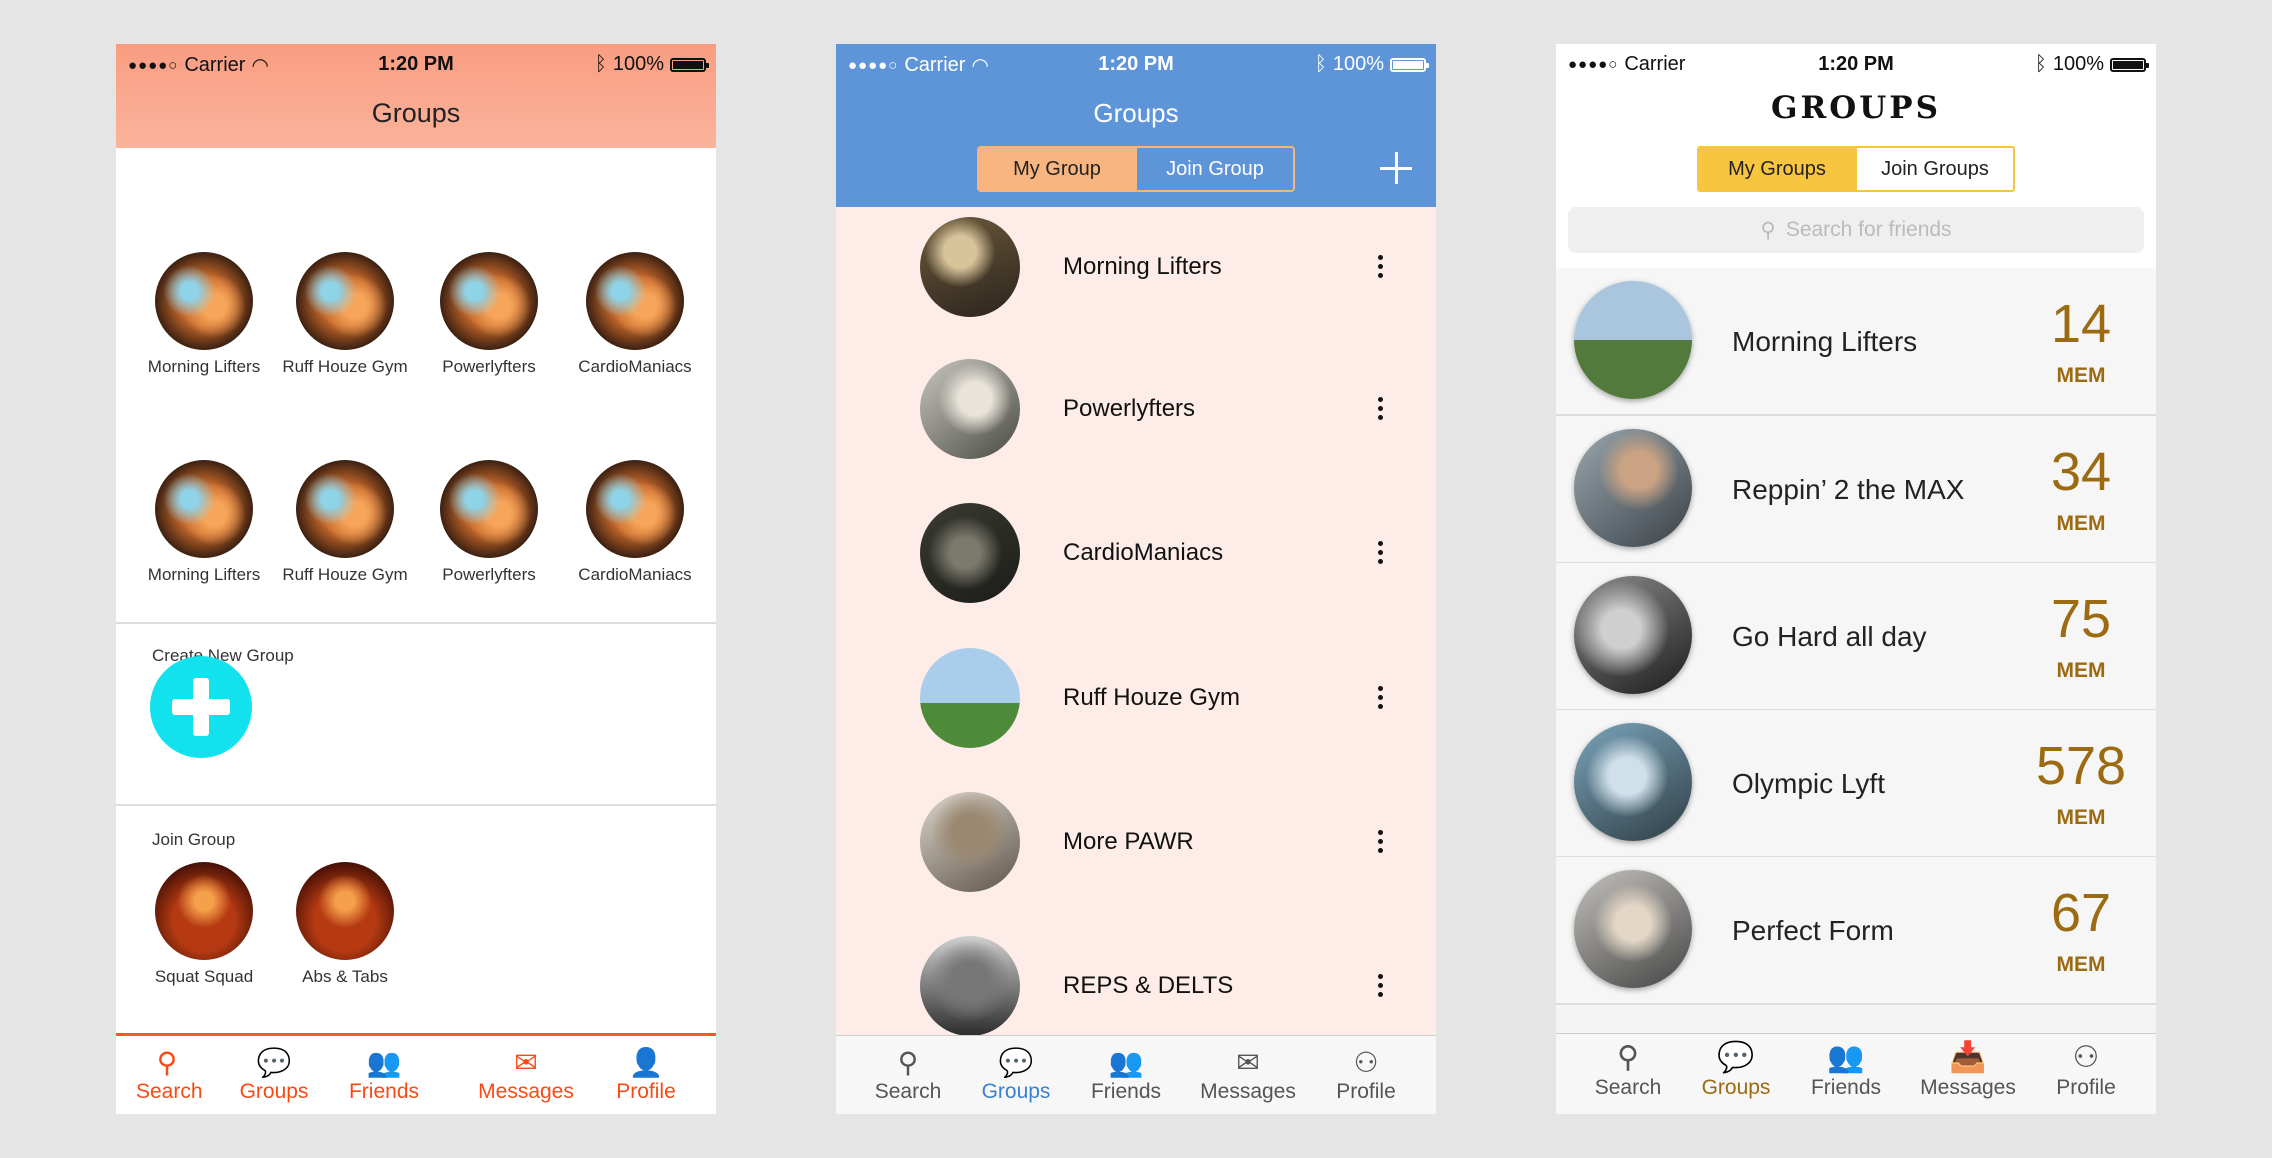 The height and width of the screenshot is (1158, 2272). Describe the element at coordinates (1214, 169) in the screenshot. I see `segment-join-group: Join Group` at that location.